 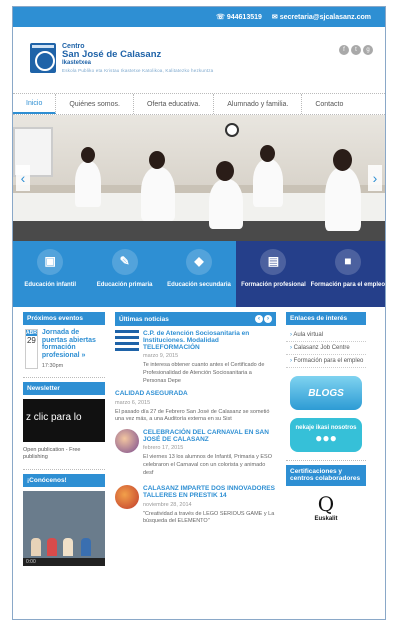 I want to click on tile-formacion-empleo: ■ Formación para el empleo, so click(x=347, y=274).